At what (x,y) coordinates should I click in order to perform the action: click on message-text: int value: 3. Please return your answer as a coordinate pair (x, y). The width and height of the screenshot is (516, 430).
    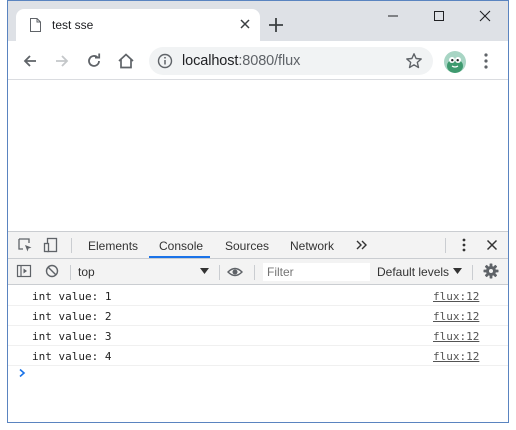
    Looking at the image, I should click on (72, 336).